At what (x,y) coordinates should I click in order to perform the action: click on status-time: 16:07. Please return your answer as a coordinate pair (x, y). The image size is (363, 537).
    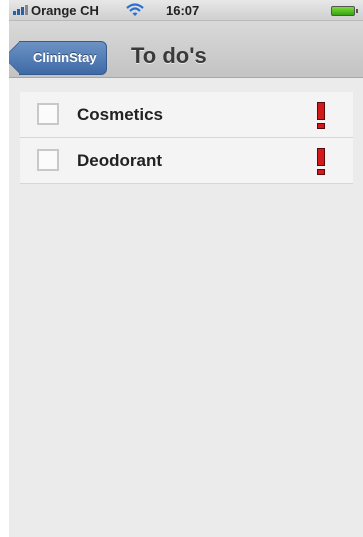
    Looking at the image, I should click on (183, 10).